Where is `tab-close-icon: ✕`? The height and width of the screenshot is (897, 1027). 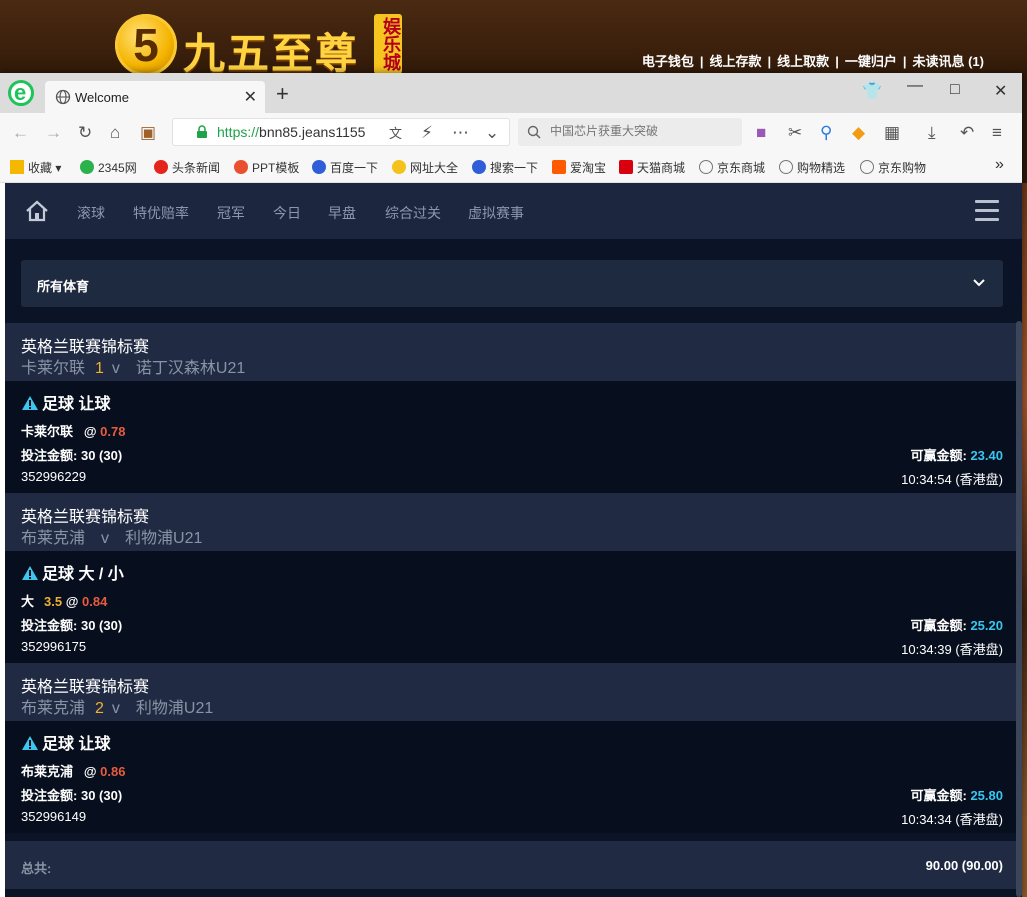
tab-close-icon: ✕ is located at coordinates (250, 97).